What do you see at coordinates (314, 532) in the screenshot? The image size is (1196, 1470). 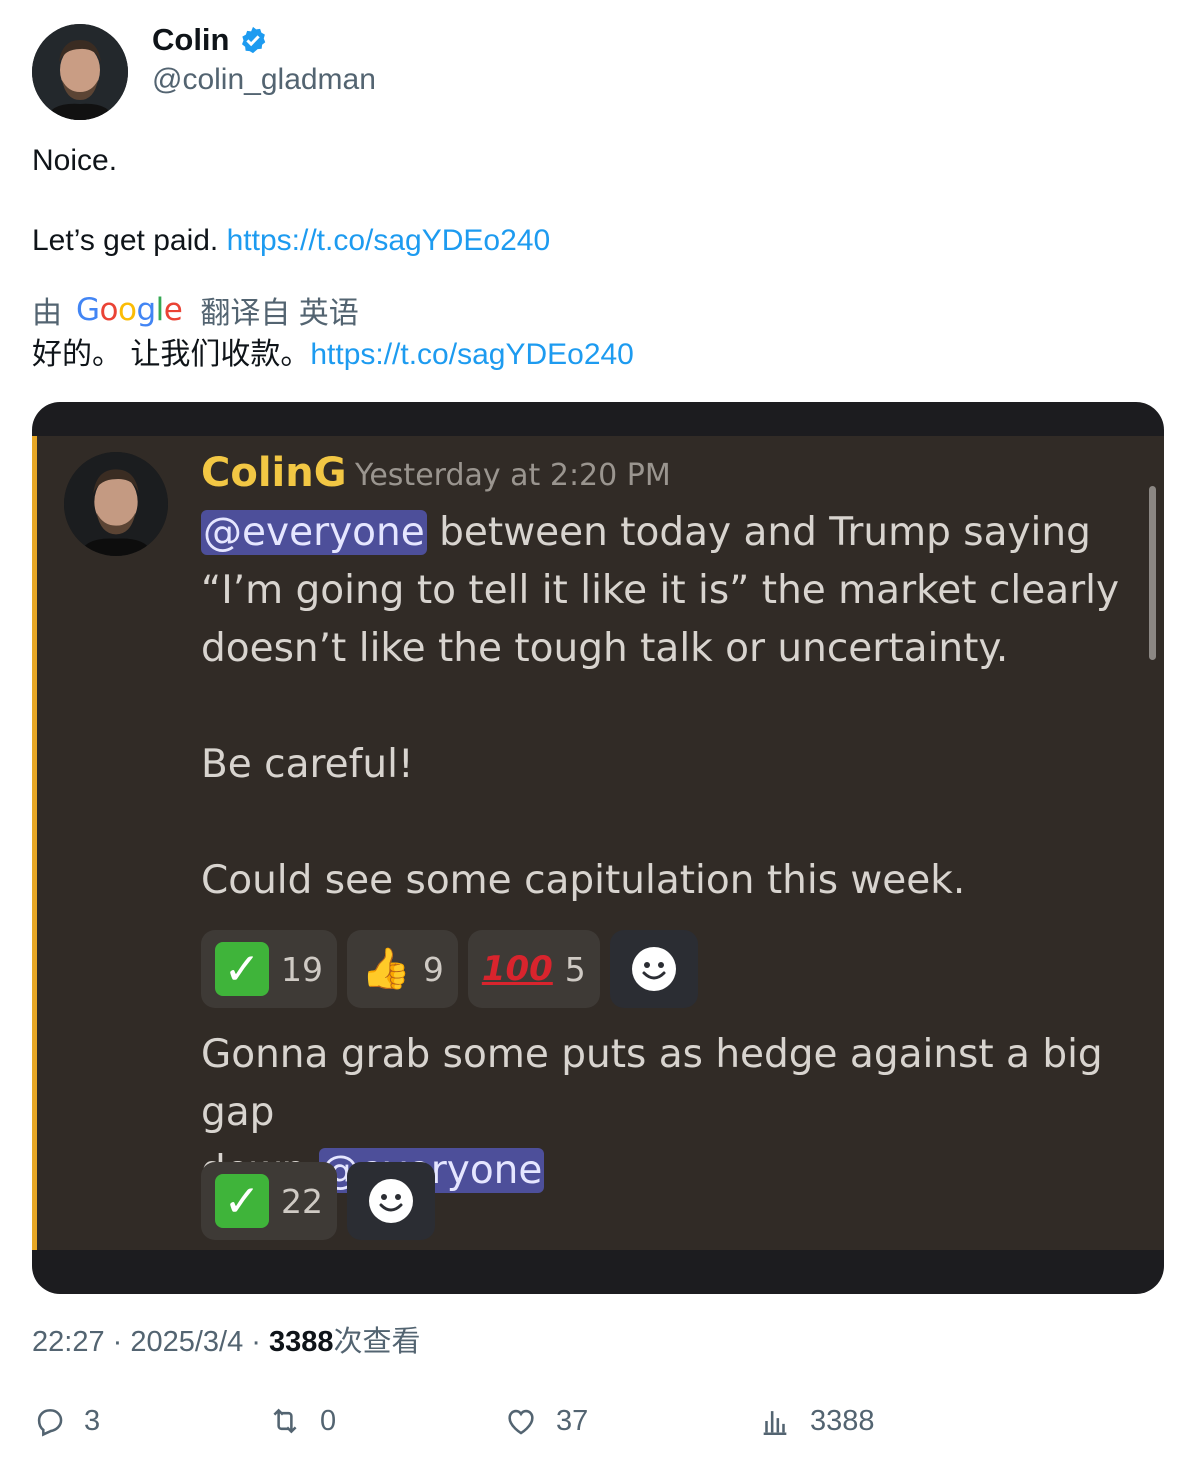 I see `mention-everyone: @everyone` at bounding box center [314, 532].